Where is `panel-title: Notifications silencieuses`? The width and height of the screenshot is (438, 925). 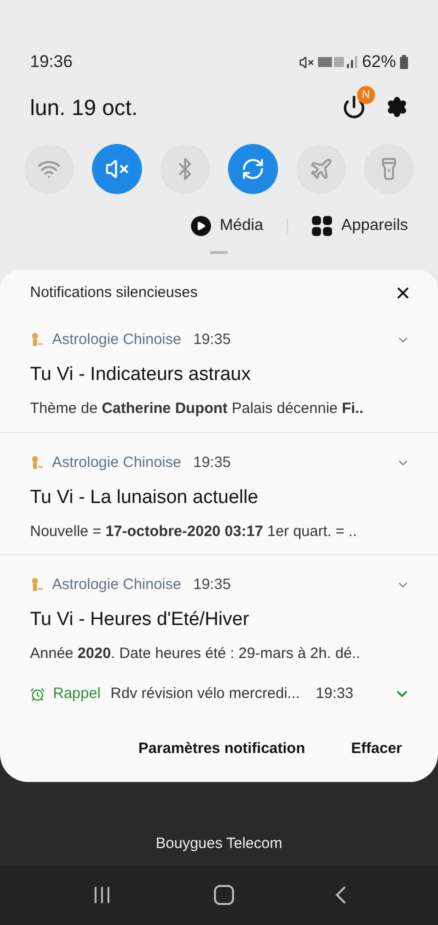 panel-title: Notifications silencieuses is located at coordinates (114, 292).